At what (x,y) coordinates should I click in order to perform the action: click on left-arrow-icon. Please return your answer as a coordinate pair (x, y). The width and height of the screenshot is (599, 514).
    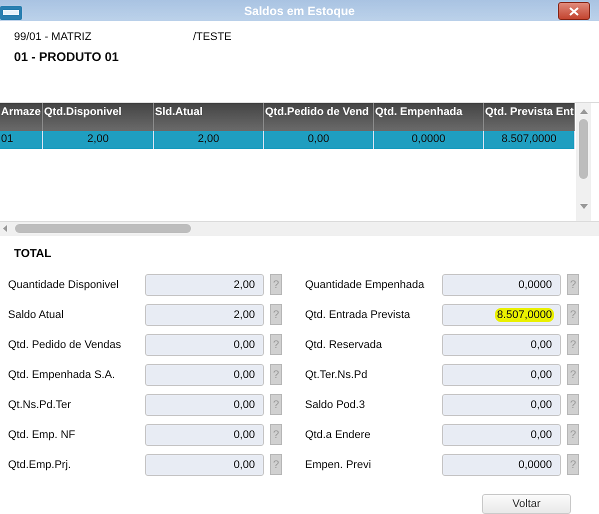
    Looking at the image, I should click on (5, 228).